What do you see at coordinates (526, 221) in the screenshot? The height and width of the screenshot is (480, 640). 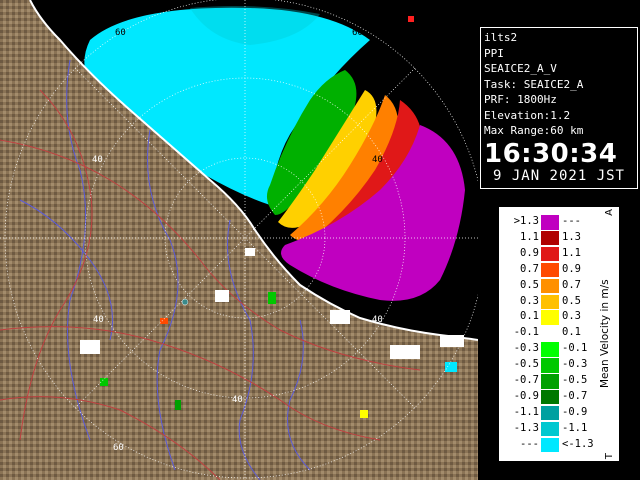 I see `legend-lower-bound: >1.3` at bounding box center [526, 221].